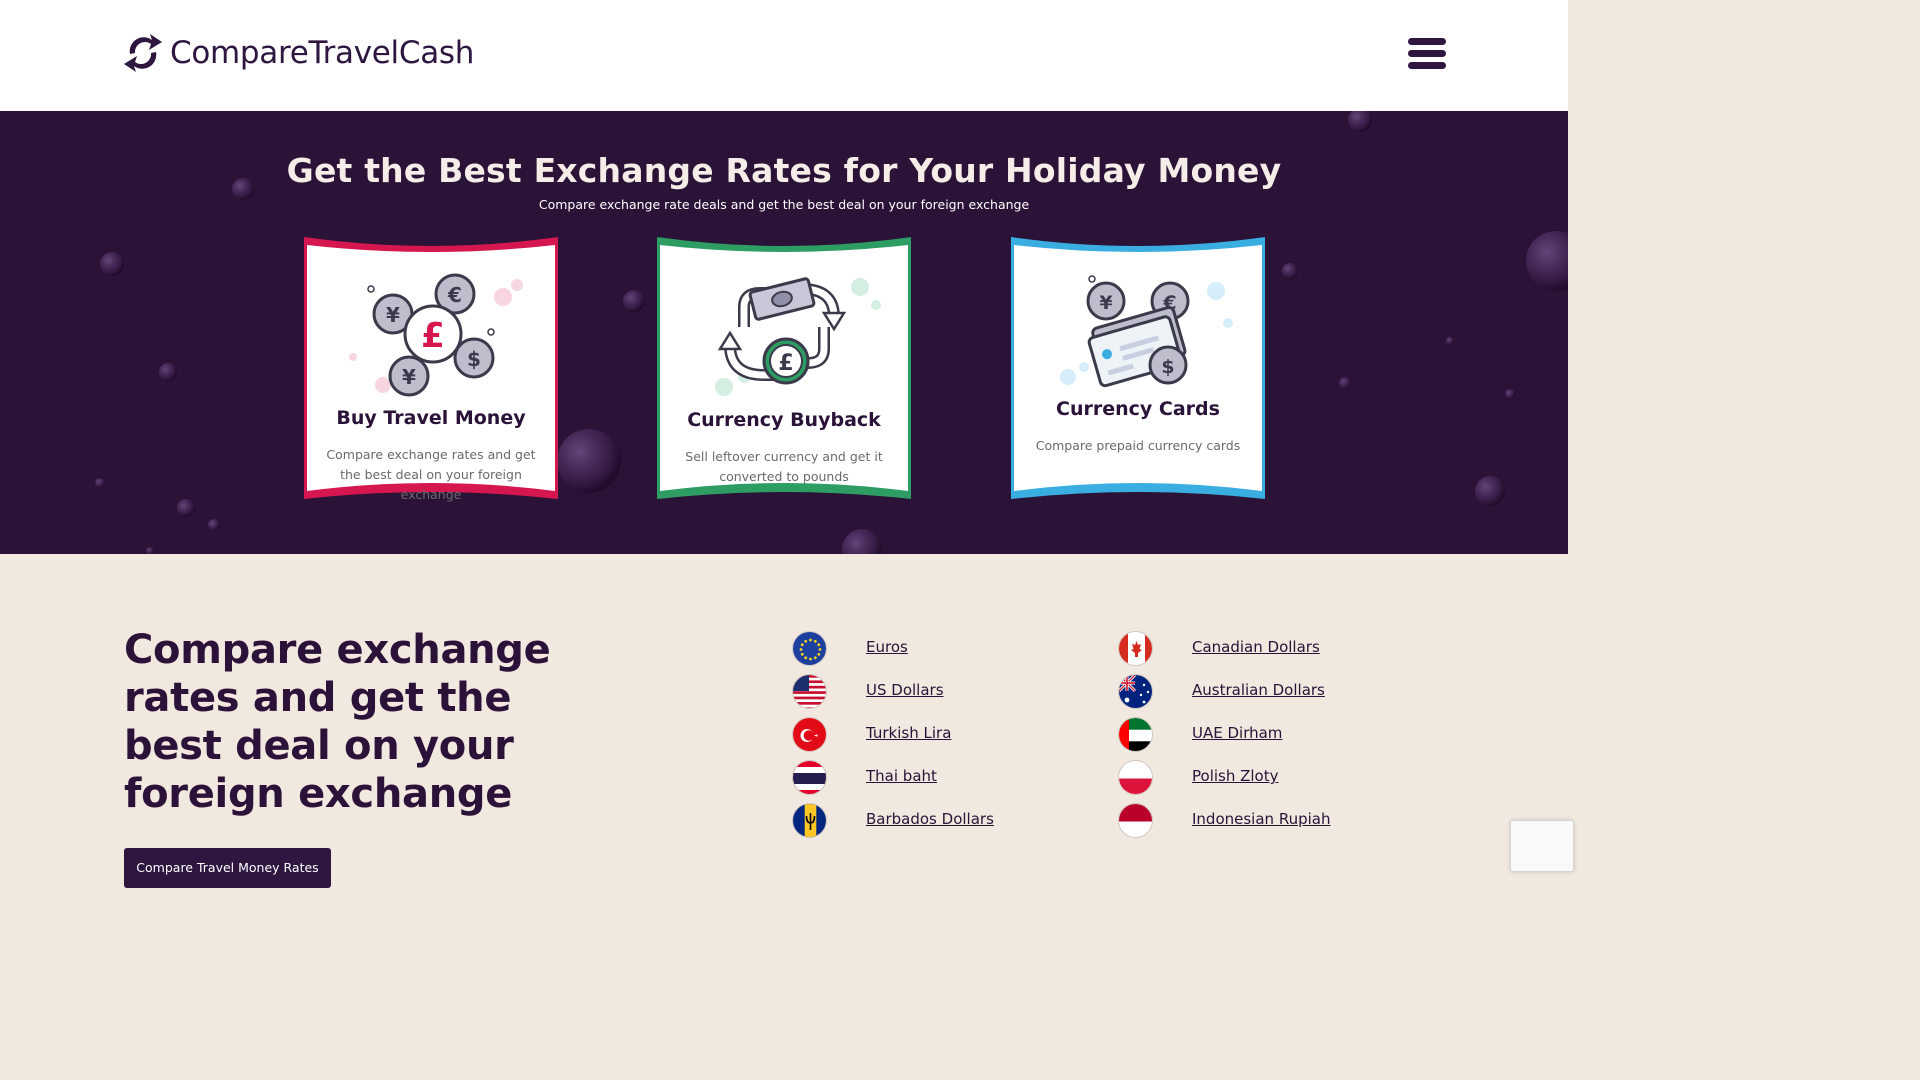 The height and width of the screenshot is (1080, 1920). Describe the element at coordinates (908, 733) in the screenshot. I see `currency-label: Turkish Lira` at that location.